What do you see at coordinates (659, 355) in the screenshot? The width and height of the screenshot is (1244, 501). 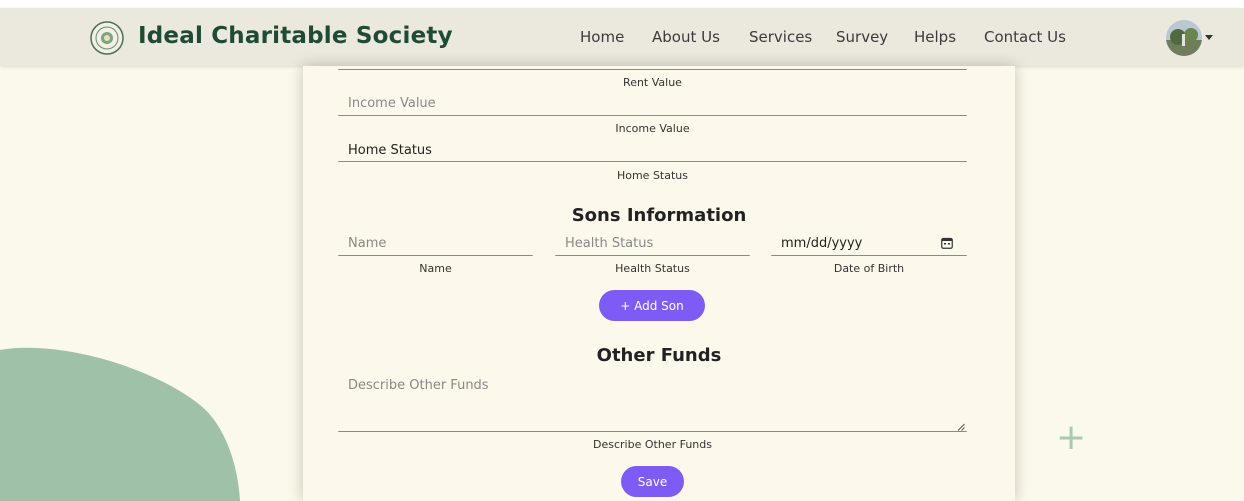 I see `other-funds-title: Other Funds` at bounding box center [659, 355].